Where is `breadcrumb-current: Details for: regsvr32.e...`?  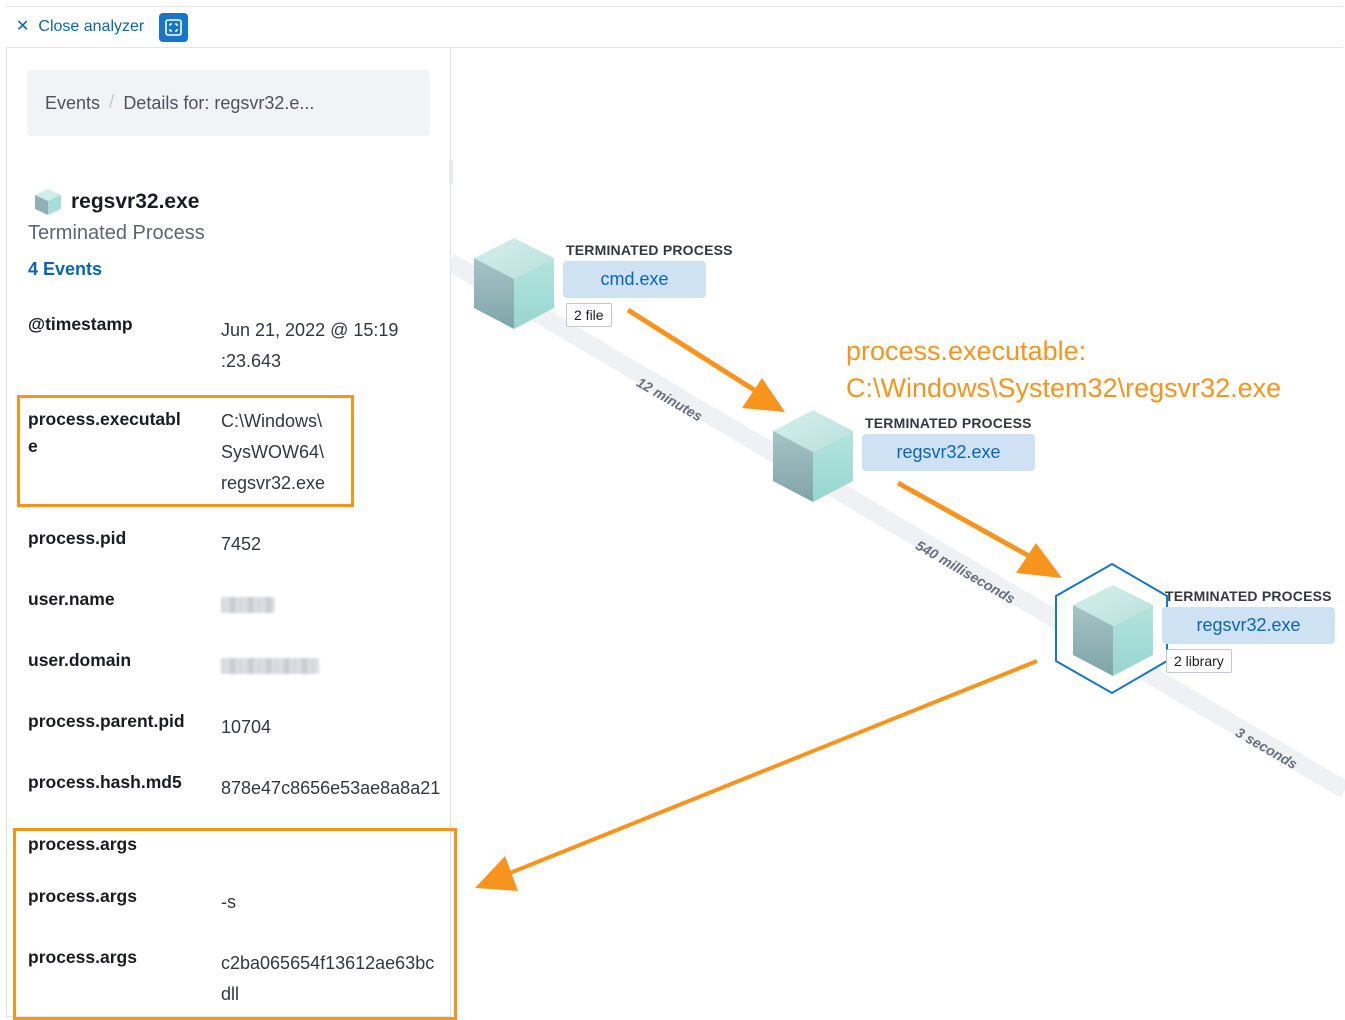 breadcrumb-current: Details for: regsvr32.e... is located at coordinates (219, 102).